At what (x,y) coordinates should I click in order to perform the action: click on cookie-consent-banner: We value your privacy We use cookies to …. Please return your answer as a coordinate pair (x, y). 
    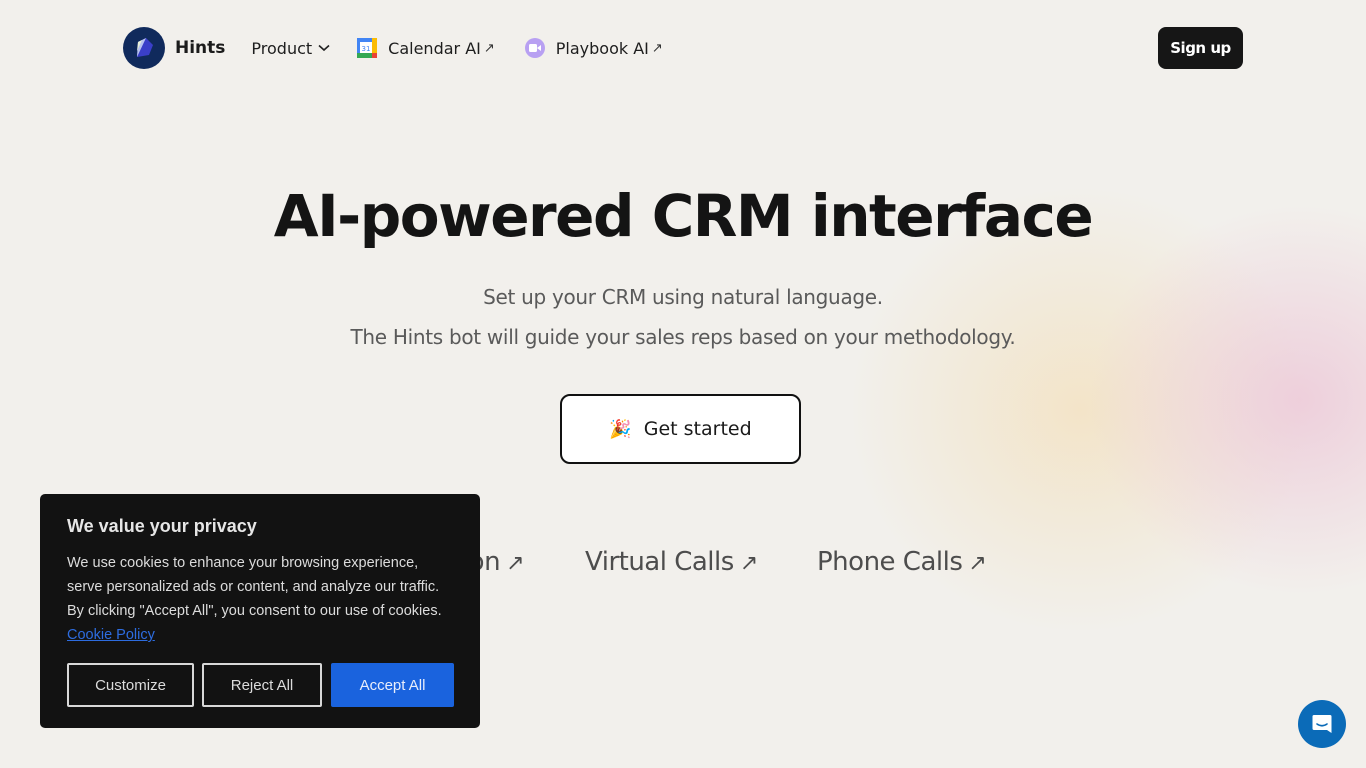
    Looking at the image, I should click on (260, 611).